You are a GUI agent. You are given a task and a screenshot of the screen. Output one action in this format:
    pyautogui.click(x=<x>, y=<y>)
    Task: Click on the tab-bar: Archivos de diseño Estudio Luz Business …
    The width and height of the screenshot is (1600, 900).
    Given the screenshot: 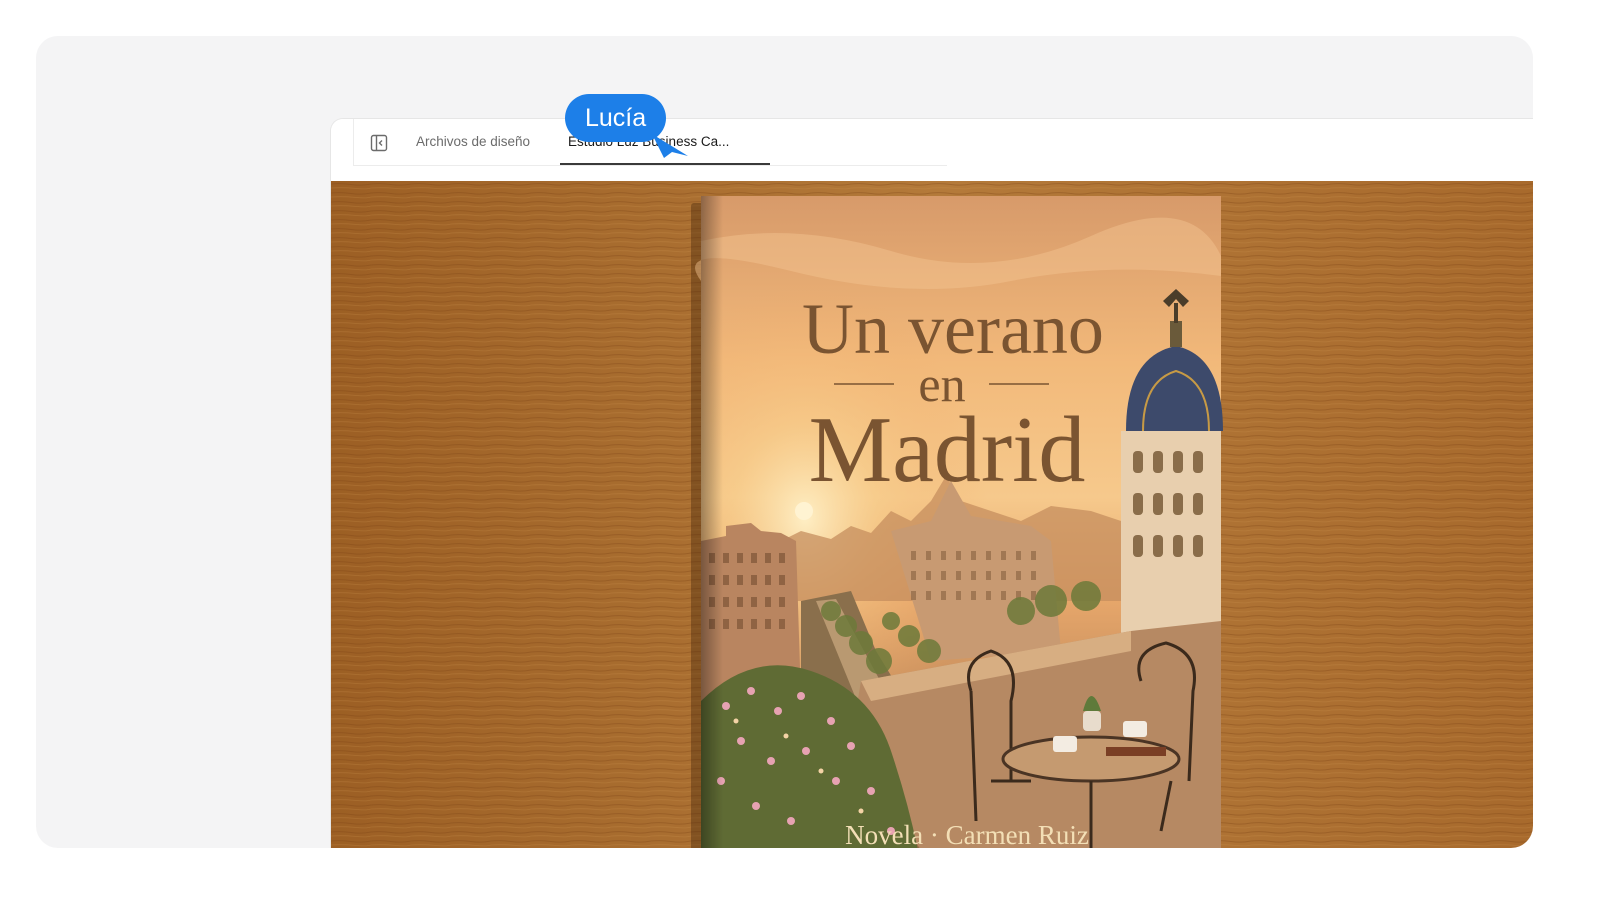 What is the action you would take?
    pyautogui.click(x=932, y=150)
    